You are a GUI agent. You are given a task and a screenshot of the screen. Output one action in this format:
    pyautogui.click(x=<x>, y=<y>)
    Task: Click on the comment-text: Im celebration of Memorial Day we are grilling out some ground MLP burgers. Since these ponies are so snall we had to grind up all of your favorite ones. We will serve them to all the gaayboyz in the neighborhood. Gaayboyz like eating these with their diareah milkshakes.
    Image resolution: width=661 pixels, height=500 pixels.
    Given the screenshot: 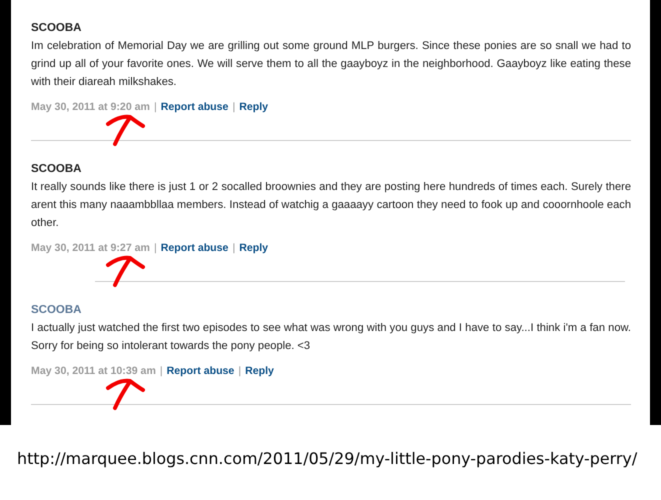 What is the action you would take?
    pyautogui.click(x=331, y=64)
    